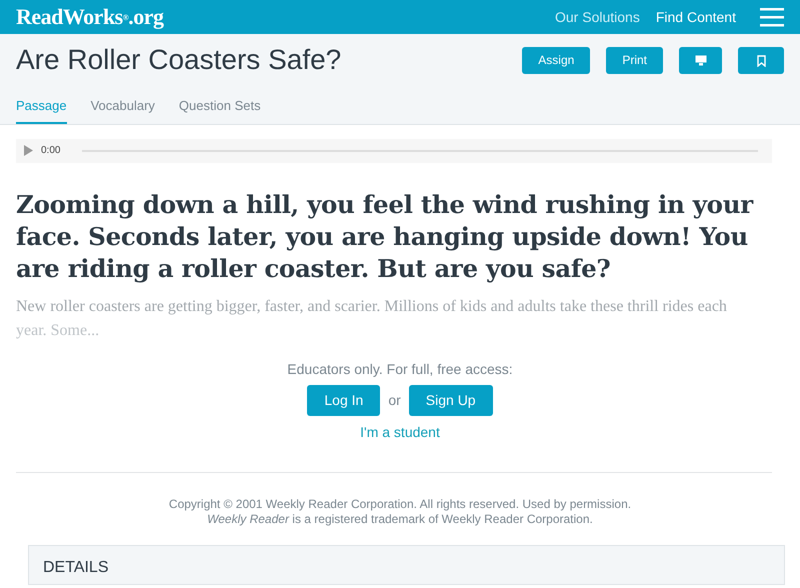 The height and width of the screenshot is (588, 800). Describe the element at coordinates (400, 369) in the screenshot. I see `access-prompt: Educators only. For full, free access:` at that location.